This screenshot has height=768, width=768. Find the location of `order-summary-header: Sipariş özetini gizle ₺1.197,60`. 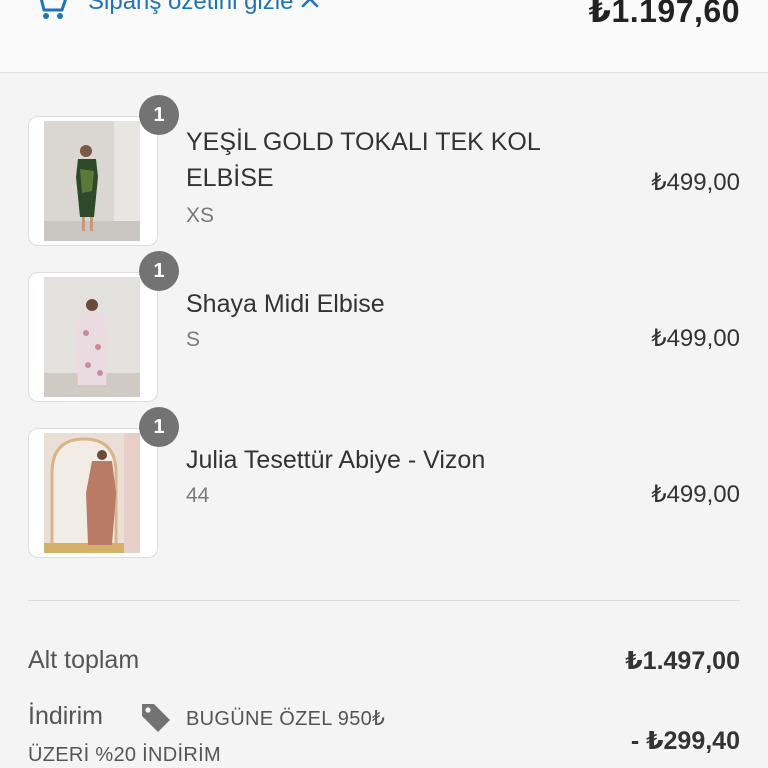

order-summary-header: Sipariş özetini gizle ₺1.197,60 is located at coordinates (384, 36).